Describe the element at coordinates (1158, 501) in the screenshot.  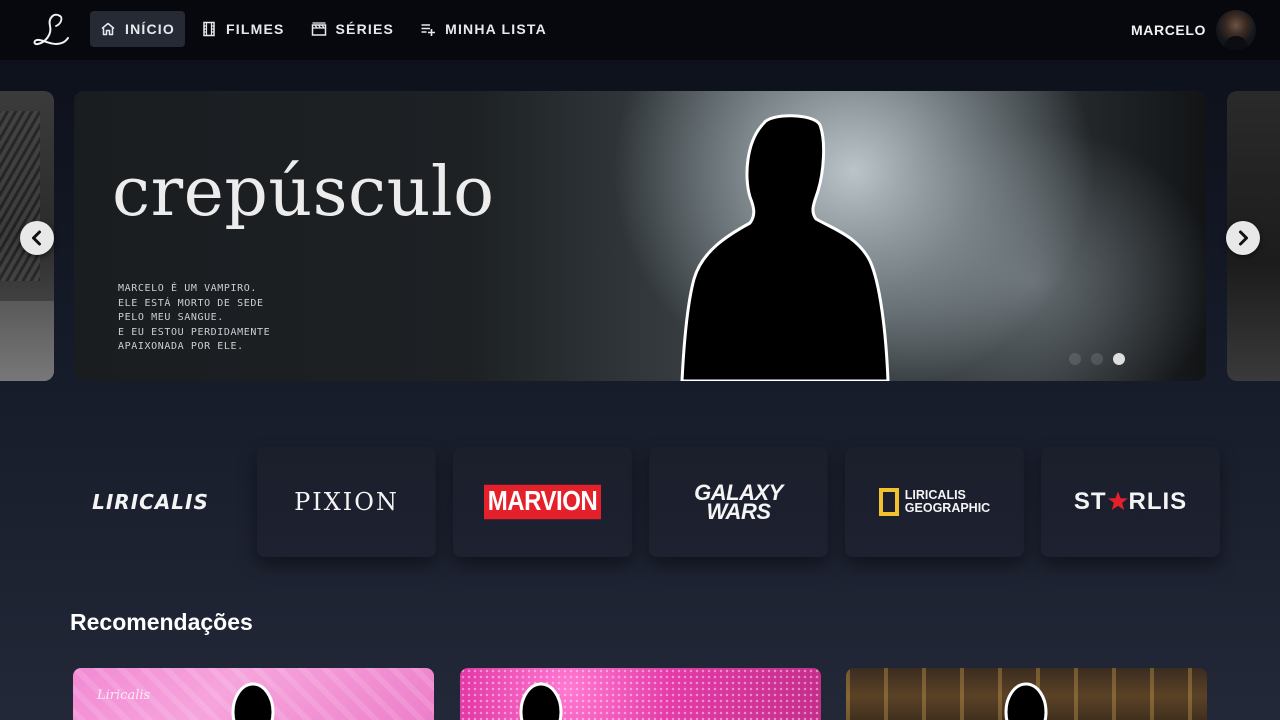
I see `brand-logo-part: RLIS` at that location.